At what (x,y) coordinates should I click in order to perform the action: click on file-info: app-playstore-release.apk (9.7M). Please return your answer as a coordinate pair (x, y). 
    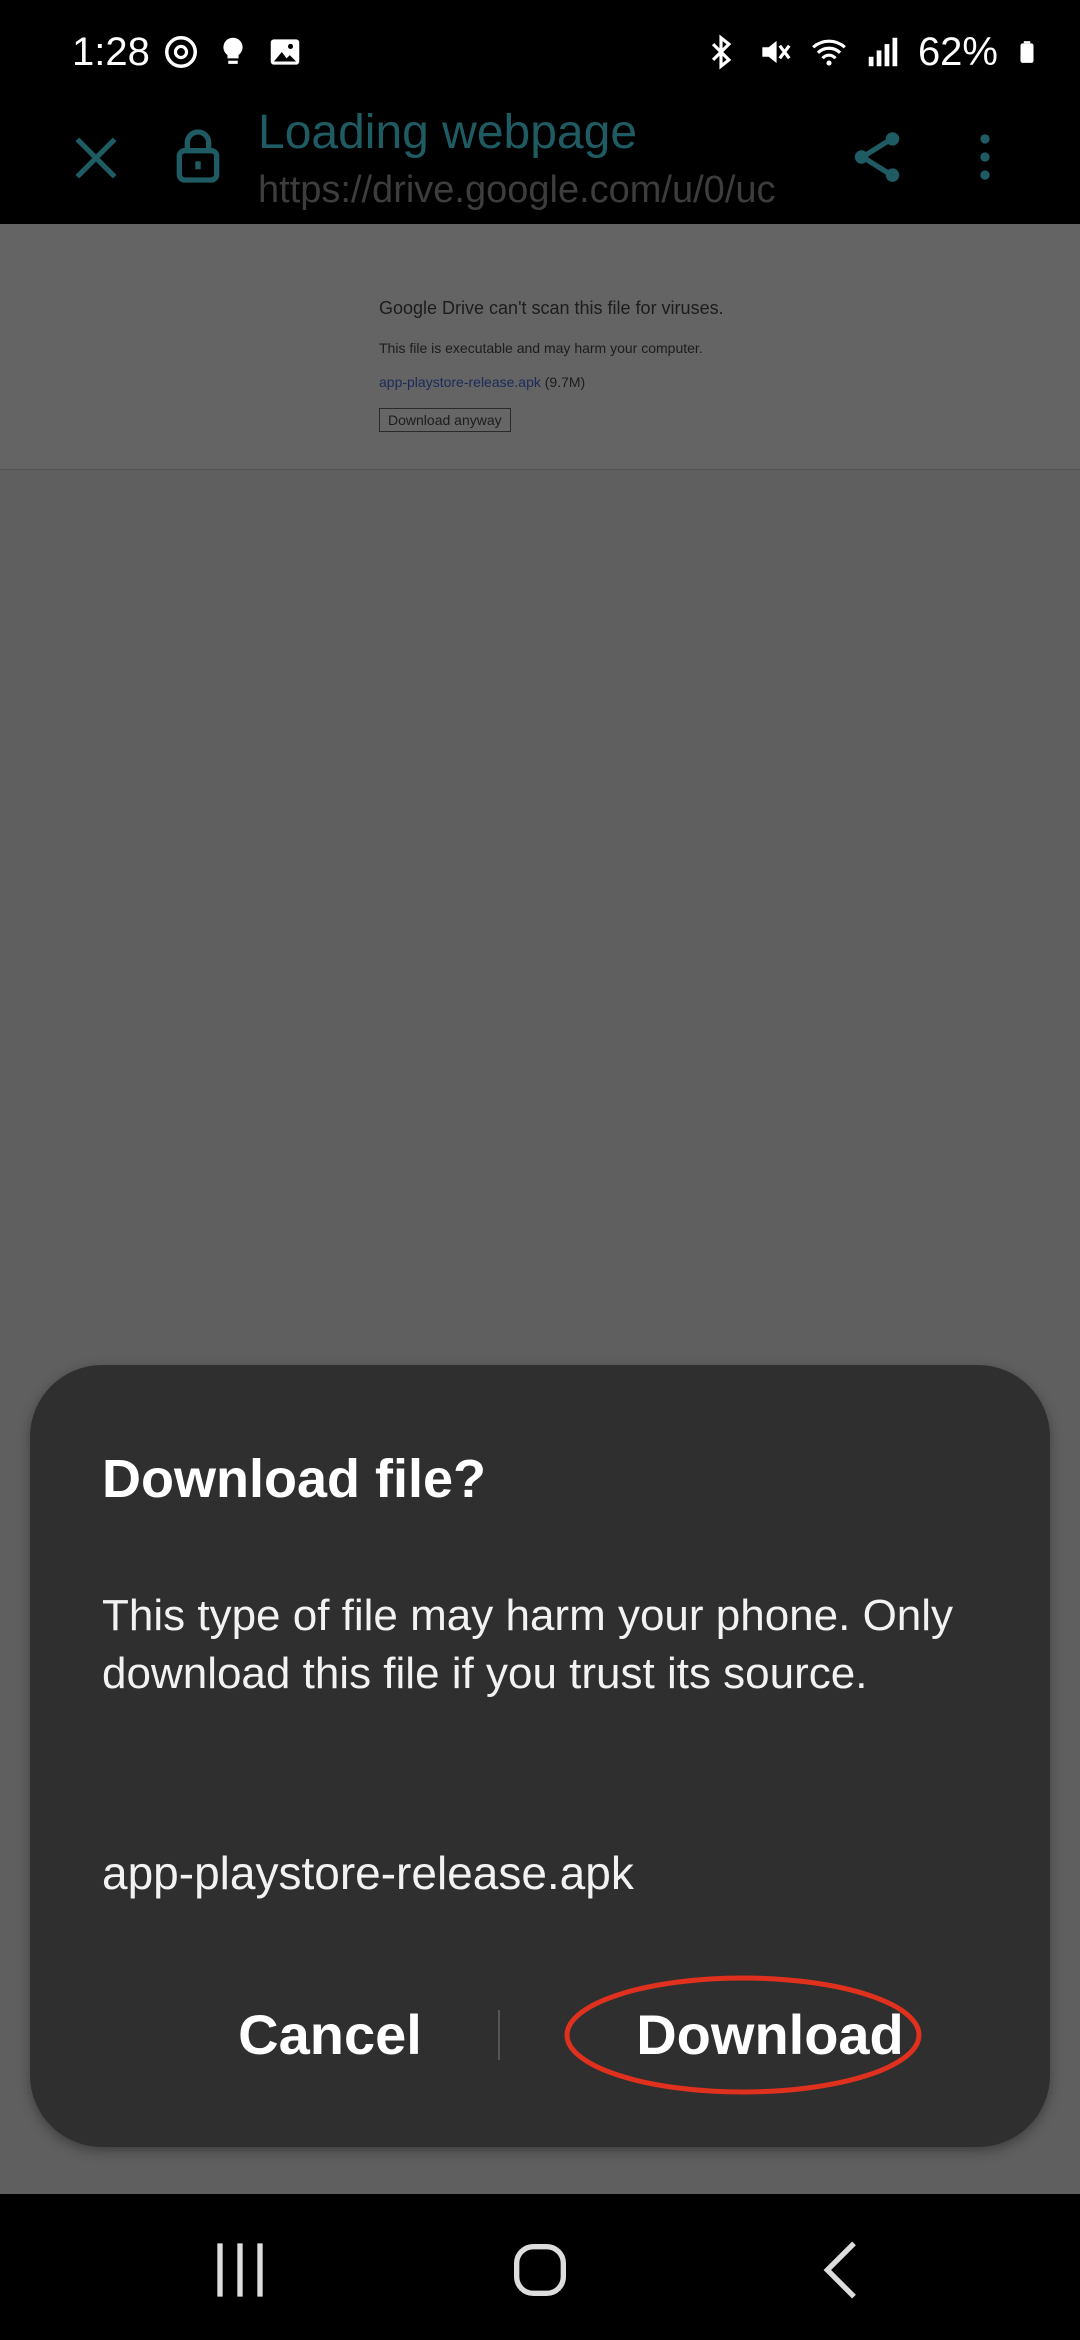
    Looking at the image, I should click on (482, 382).